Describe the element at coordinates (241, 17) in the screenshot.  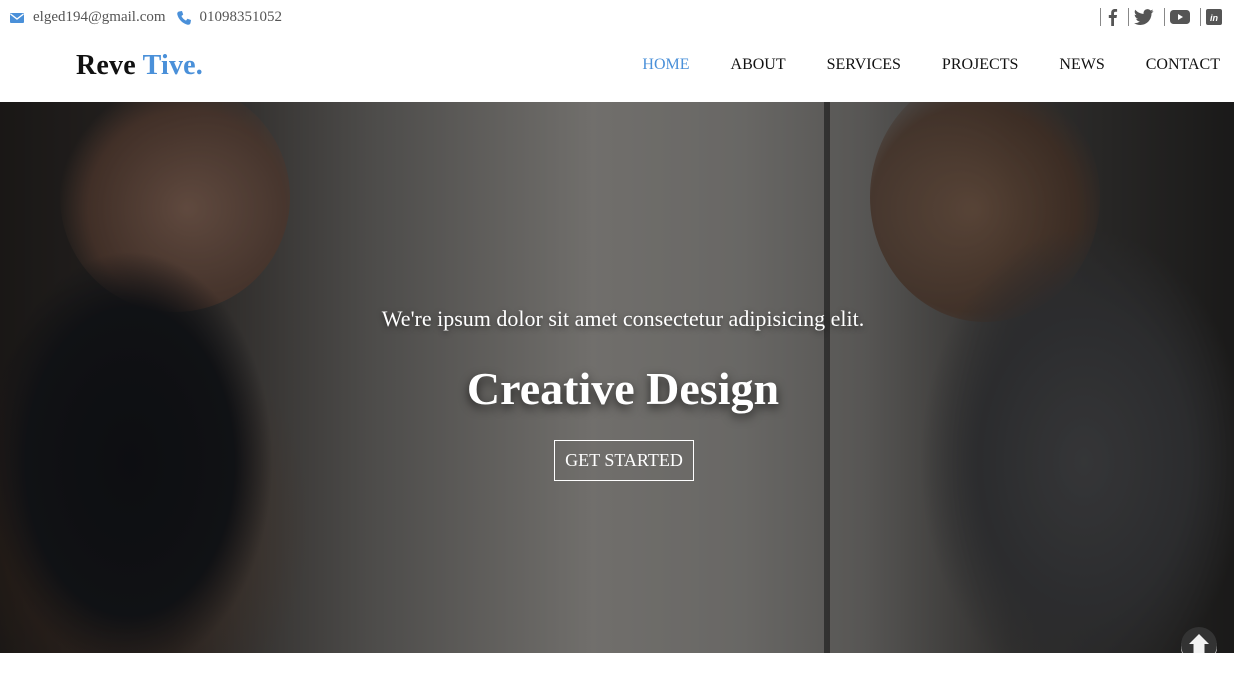
I see `phone-text: 01098351052` at that location.